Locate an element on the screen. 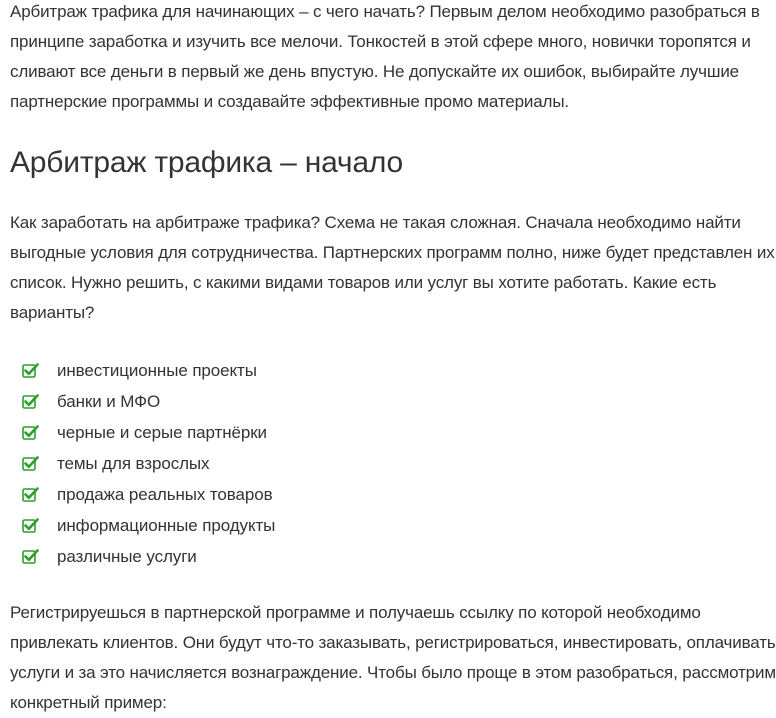  section-heading: Арбитраж трафика – начало is located at coordinates (206, 162).